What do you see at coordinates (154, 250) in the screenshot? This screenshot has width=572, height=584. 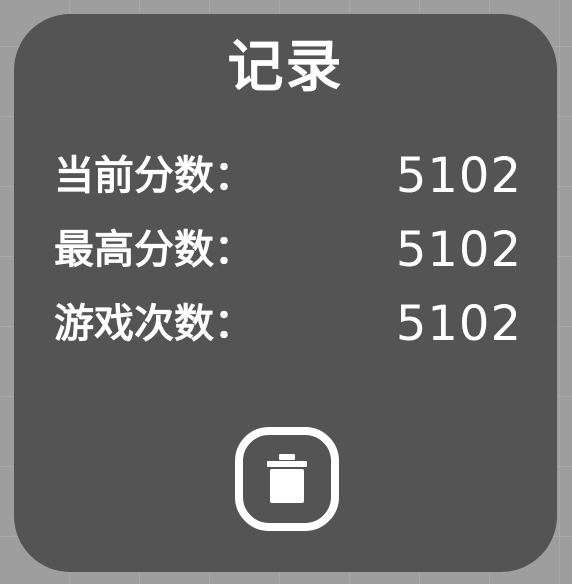 I see `high-score-label: 最高分数：` at bounding box center [154, 250].